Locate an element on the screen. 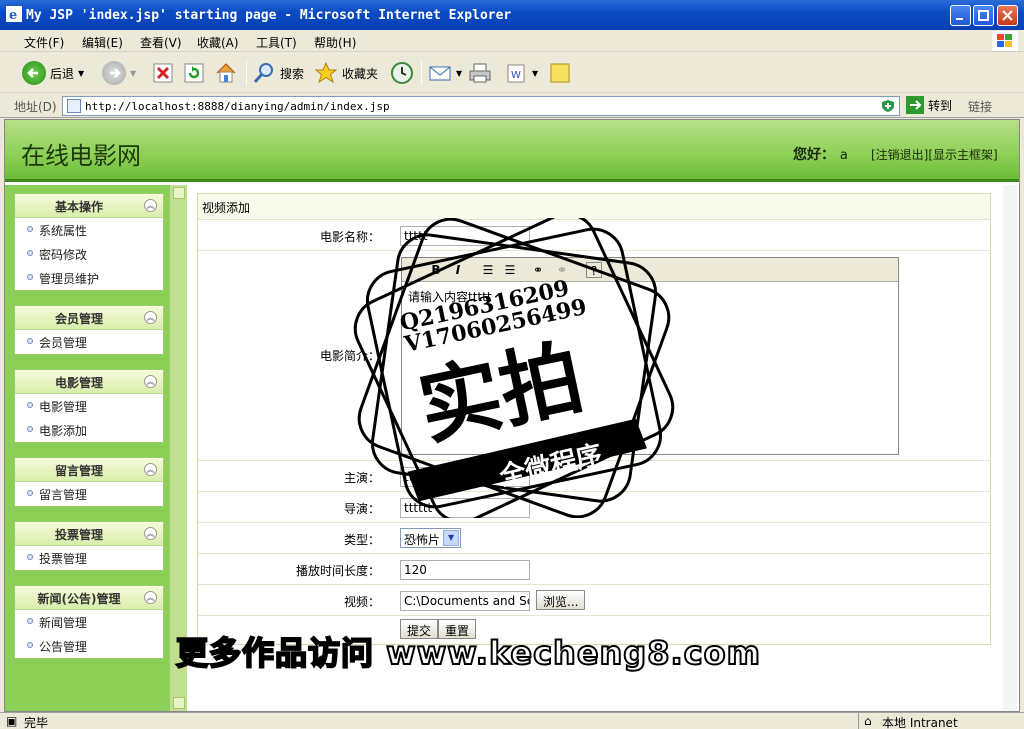  editor-toolbar: B I ☰ ☰ ⚭ ⚭ ? is located at coordinates (650, 270).